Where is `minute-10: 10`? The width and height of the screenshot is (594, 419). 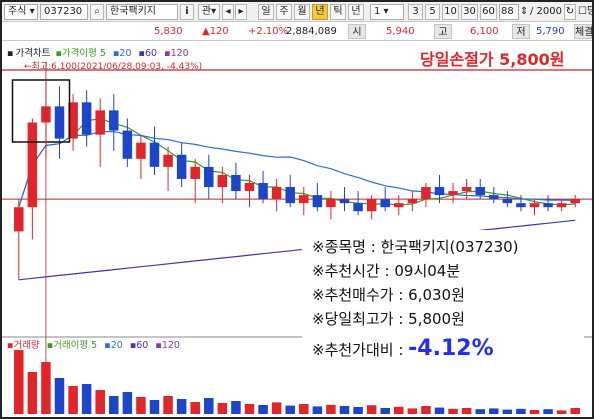 minute-10: 10 is located at coordinates (450, 12).